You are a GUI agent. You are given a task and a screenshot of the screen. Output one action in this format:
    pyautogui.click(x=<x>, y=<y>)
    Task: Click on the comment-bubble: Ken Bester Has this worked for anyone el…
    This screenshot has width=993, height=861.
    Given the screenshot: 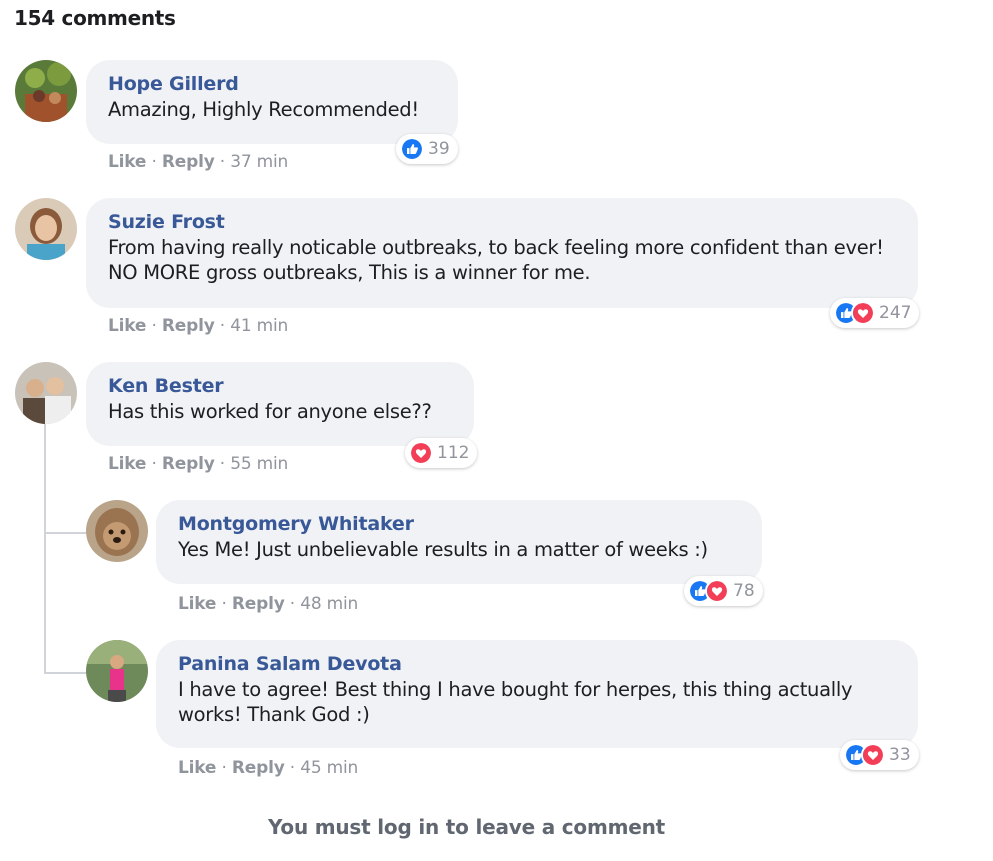 What is the action you would take?
    pyautogui.click(x=280, y=404)
    